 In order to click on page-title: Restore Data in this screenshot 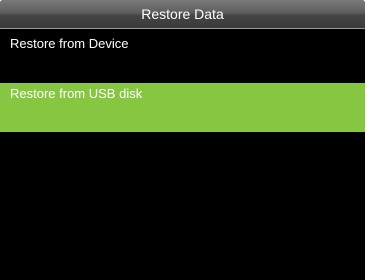, I will do `click(182, 14)`.